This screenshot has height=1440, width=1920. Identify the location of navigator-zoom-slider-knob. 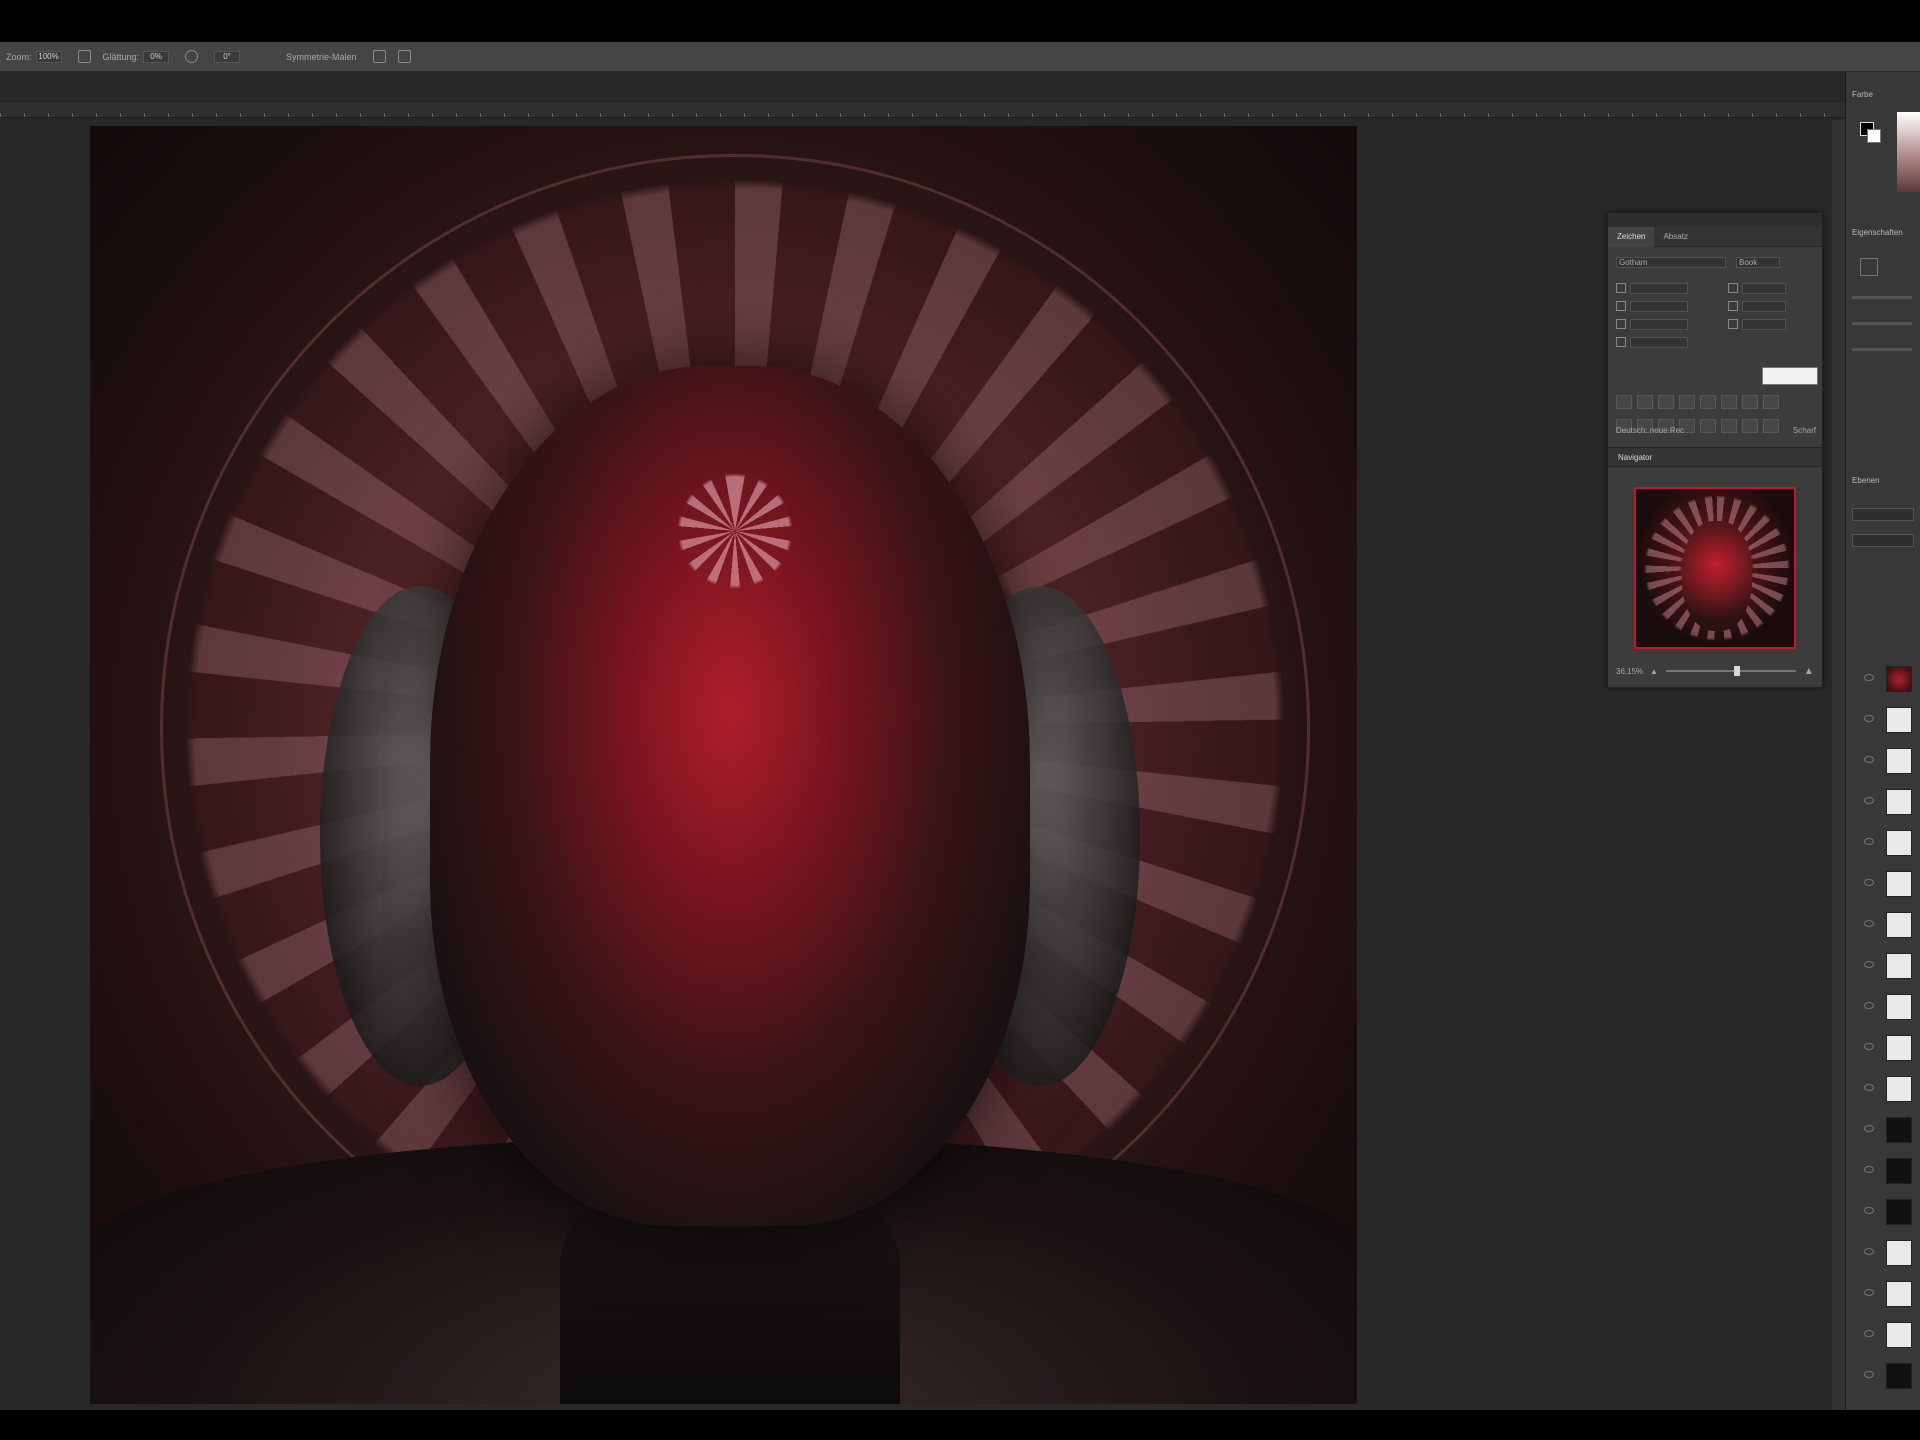
(1737, 671).